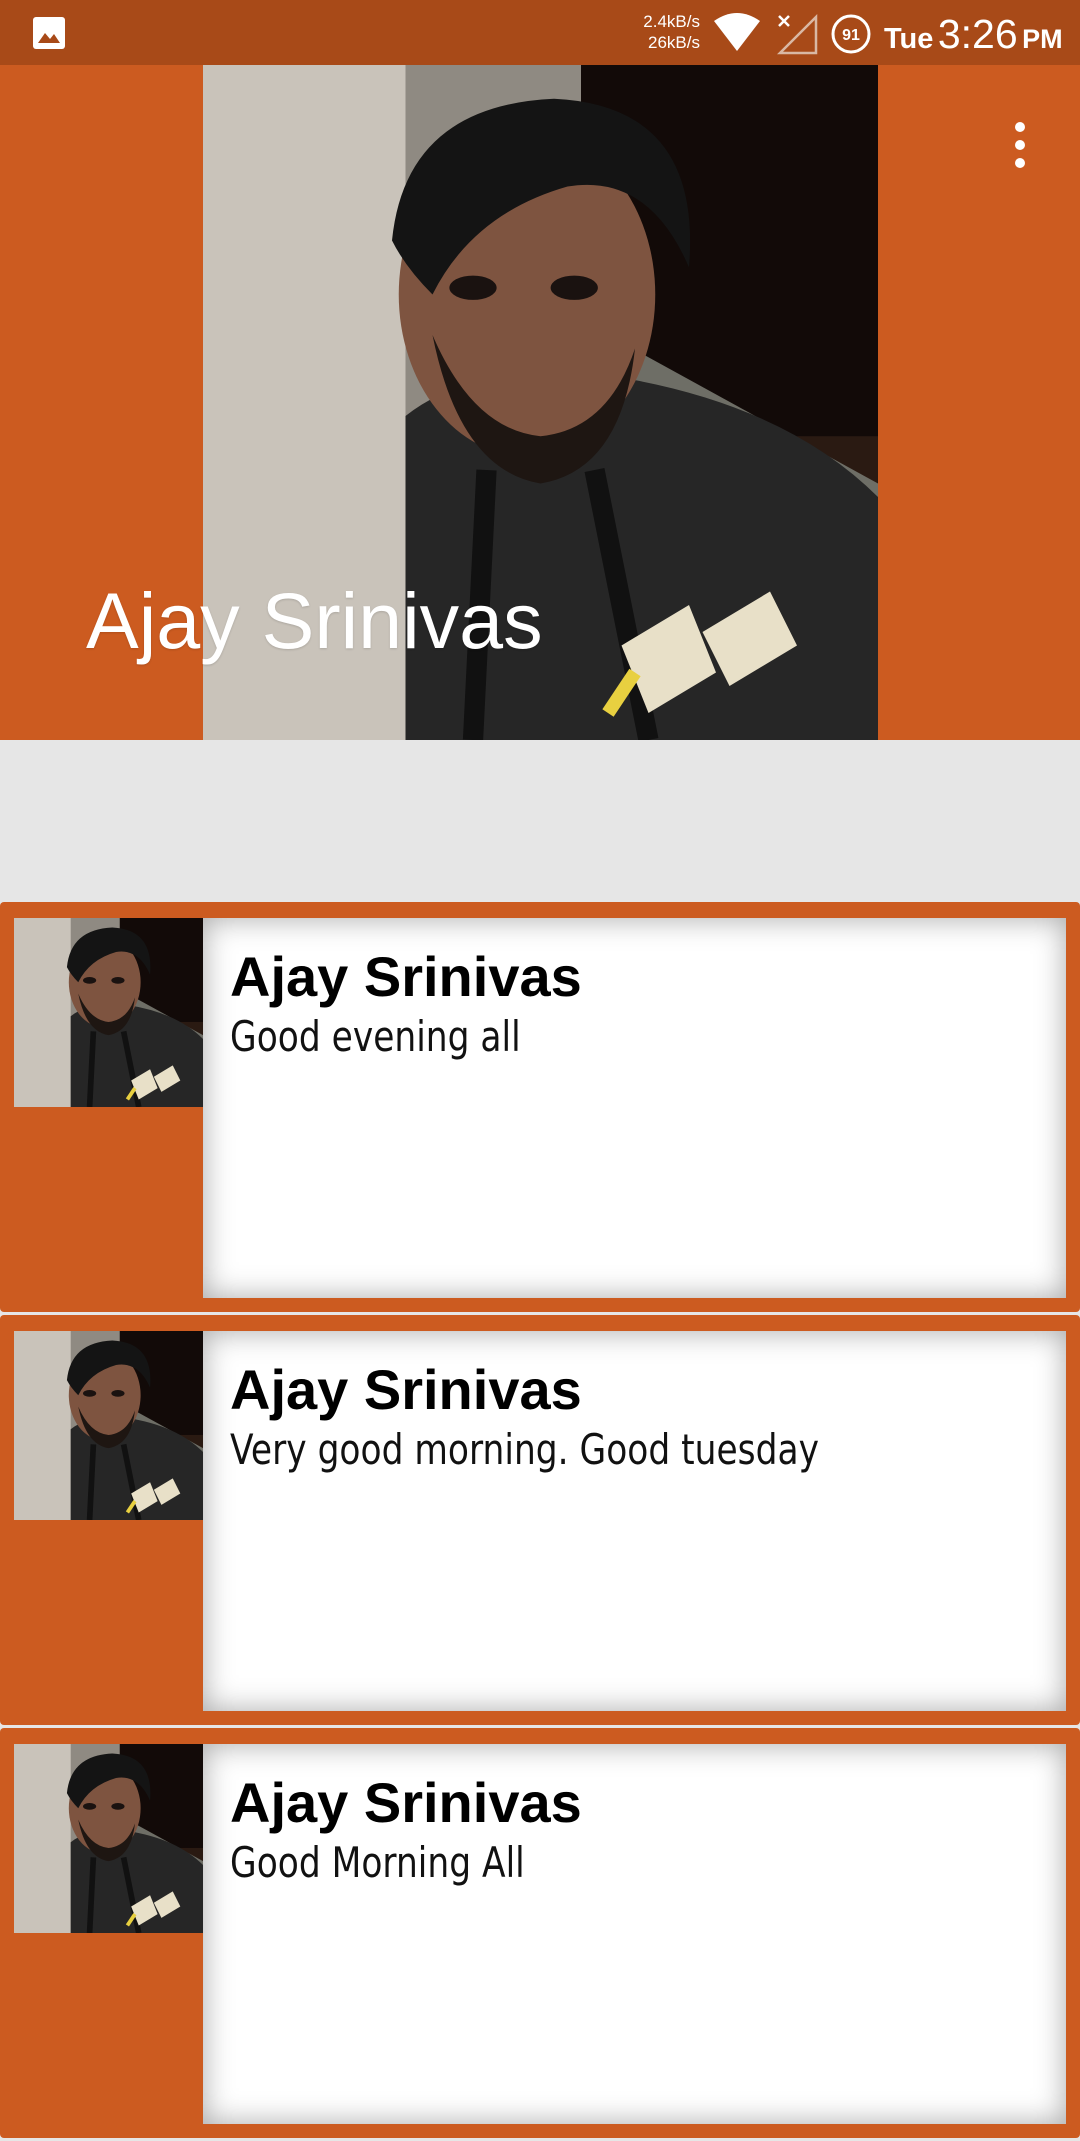  Describe the element at coordinates (909, 39) in the screenshot. I see `clock-day: Tue` at that location.